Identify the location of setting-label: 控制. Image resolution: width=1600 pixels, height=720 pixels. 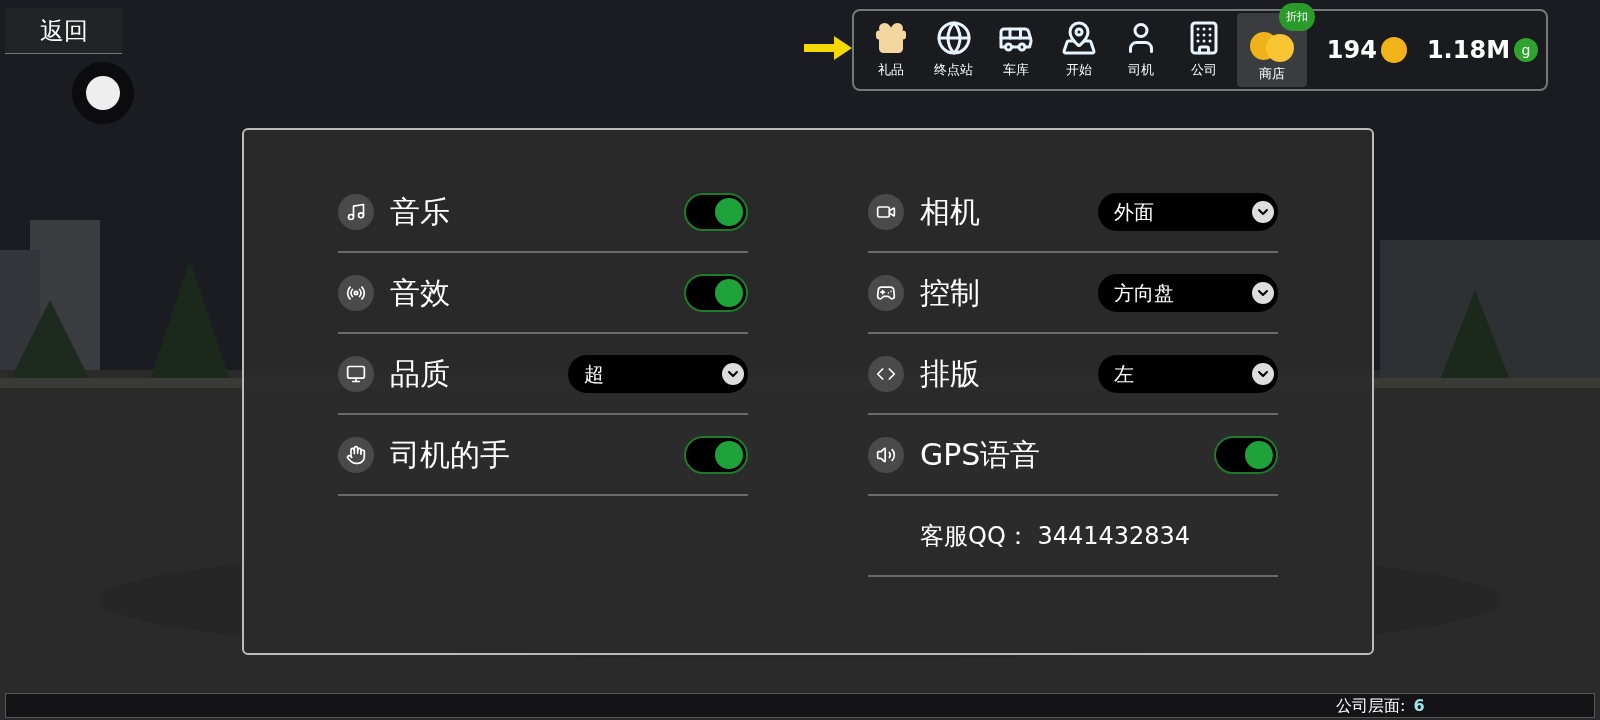
(950, 293).